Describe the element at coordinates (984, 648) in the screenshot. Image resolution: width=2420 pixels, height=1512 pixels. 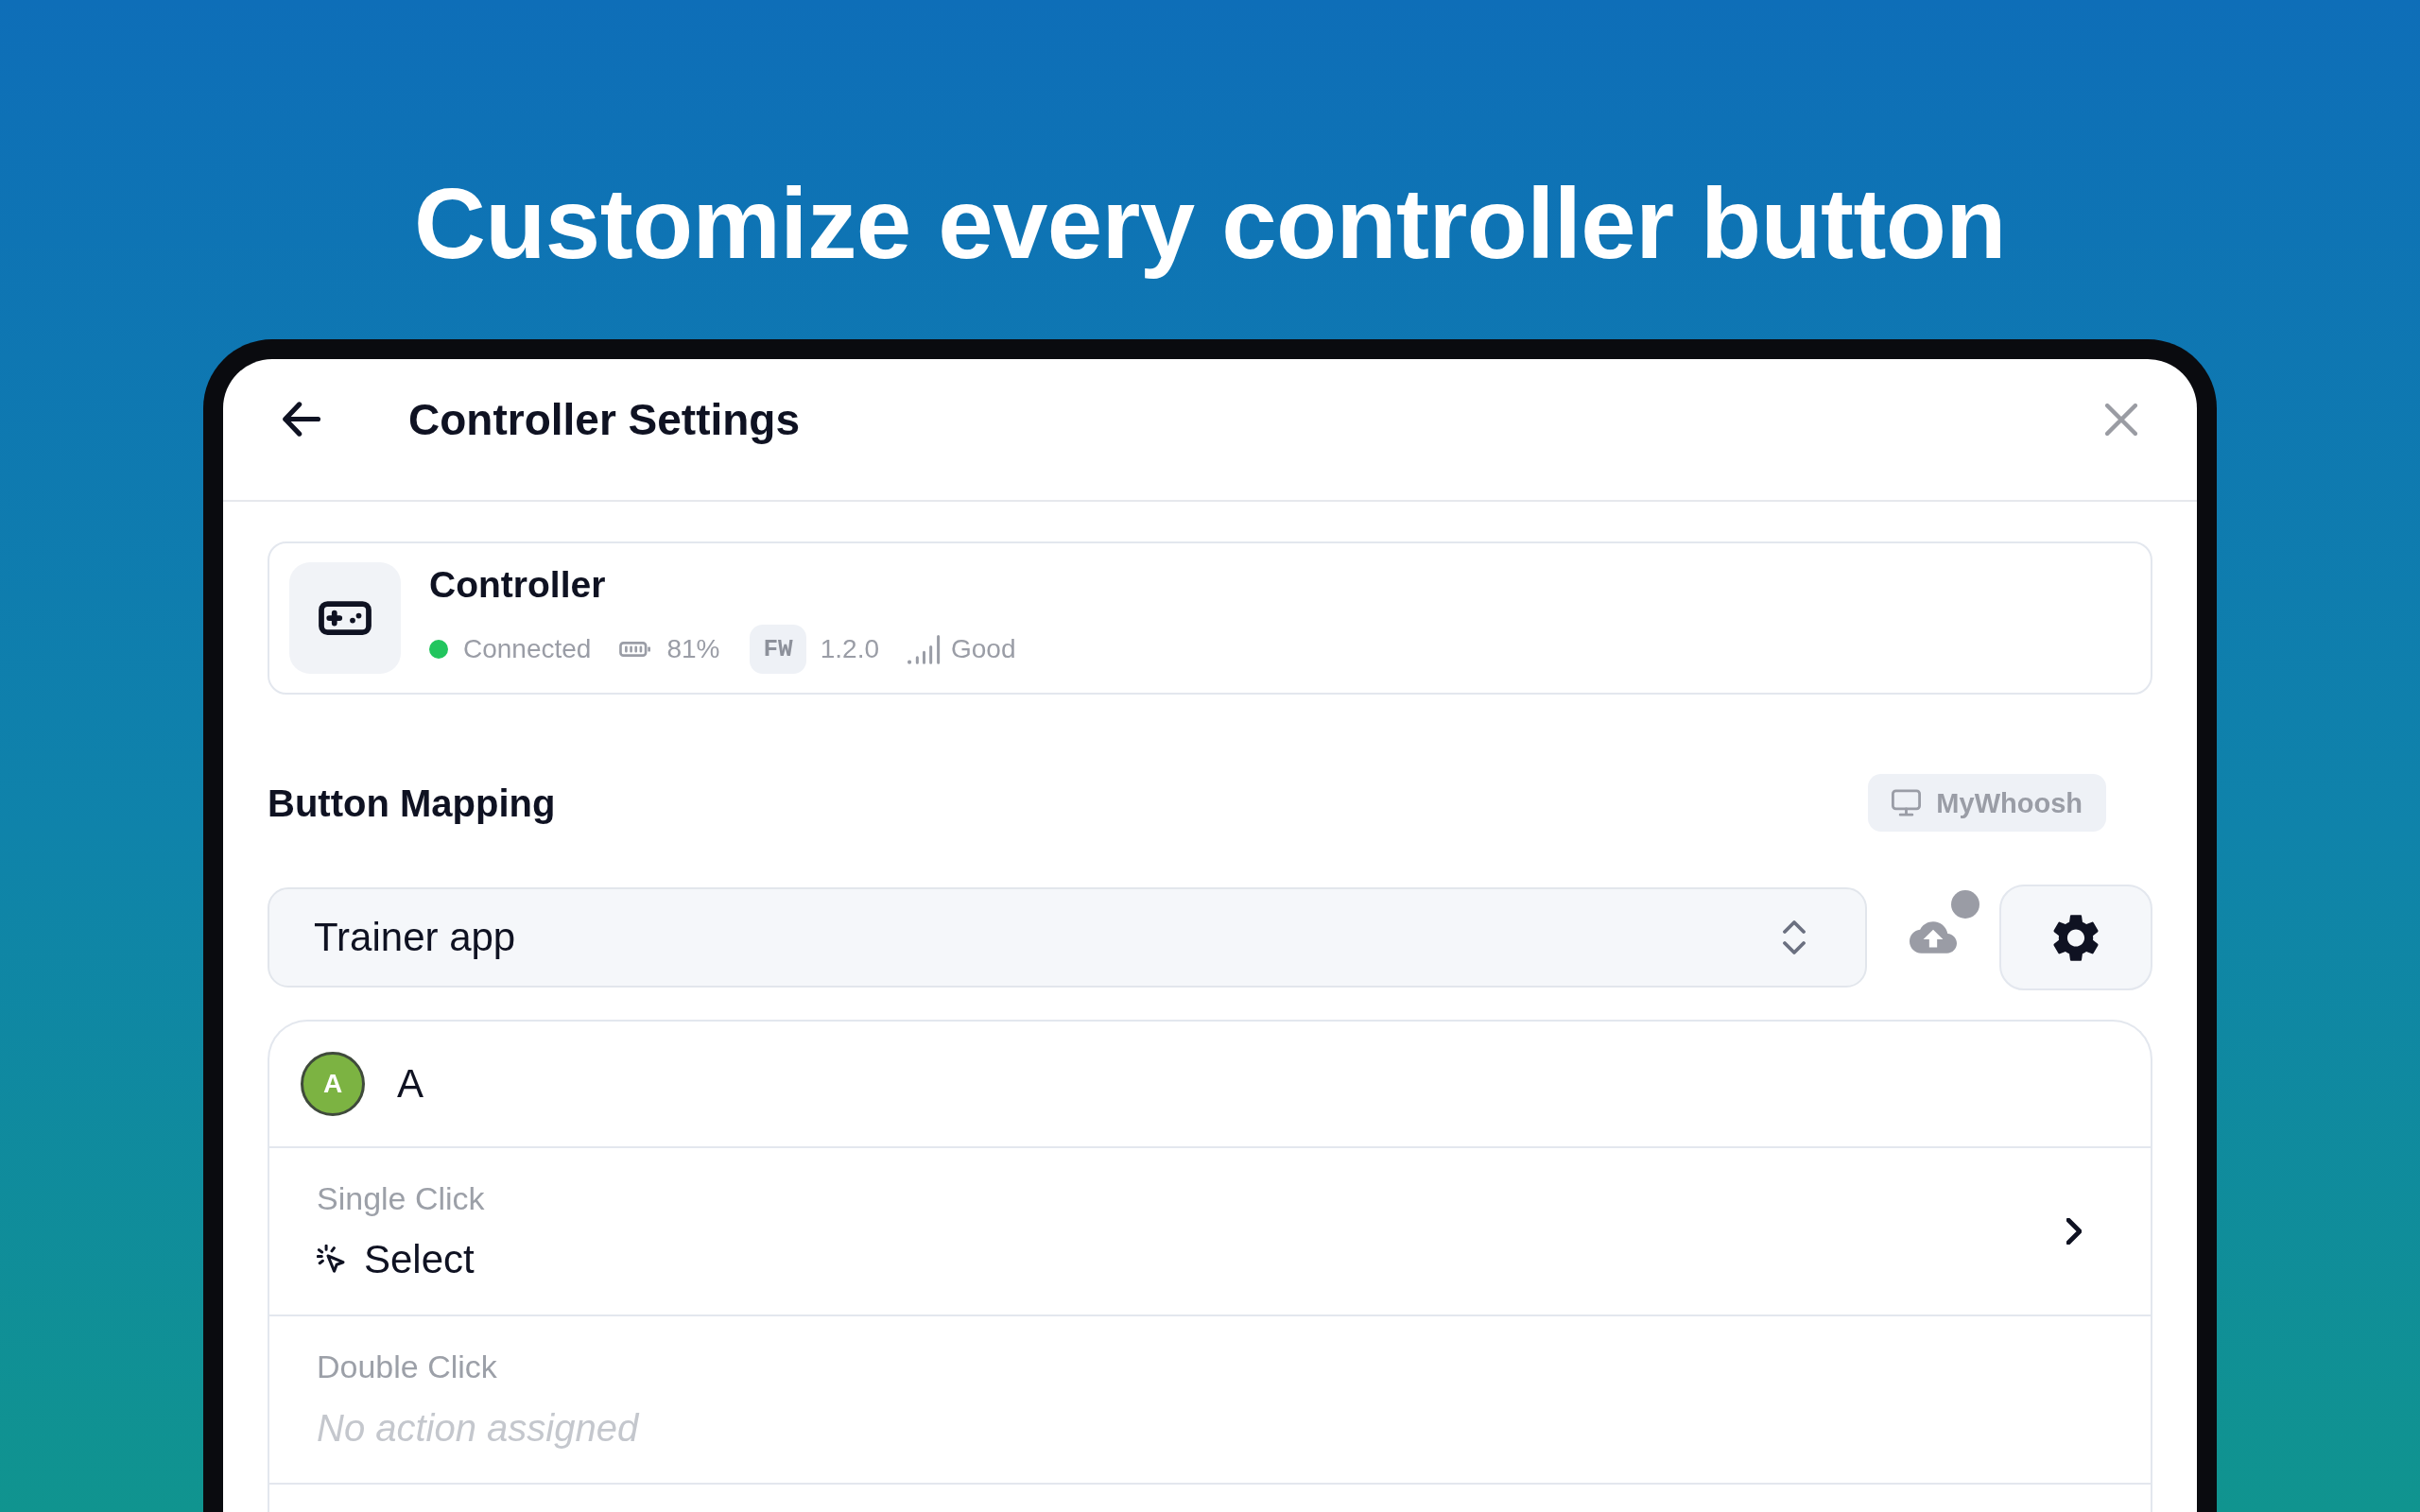
I see `signal-quality: Good` at that location.